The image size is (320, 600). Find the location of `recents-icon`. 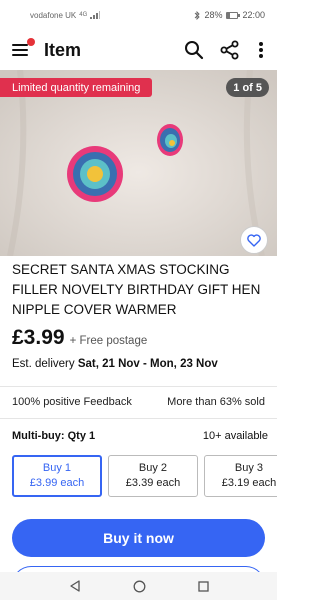

recents-icon is located at coordinates (203, 586).